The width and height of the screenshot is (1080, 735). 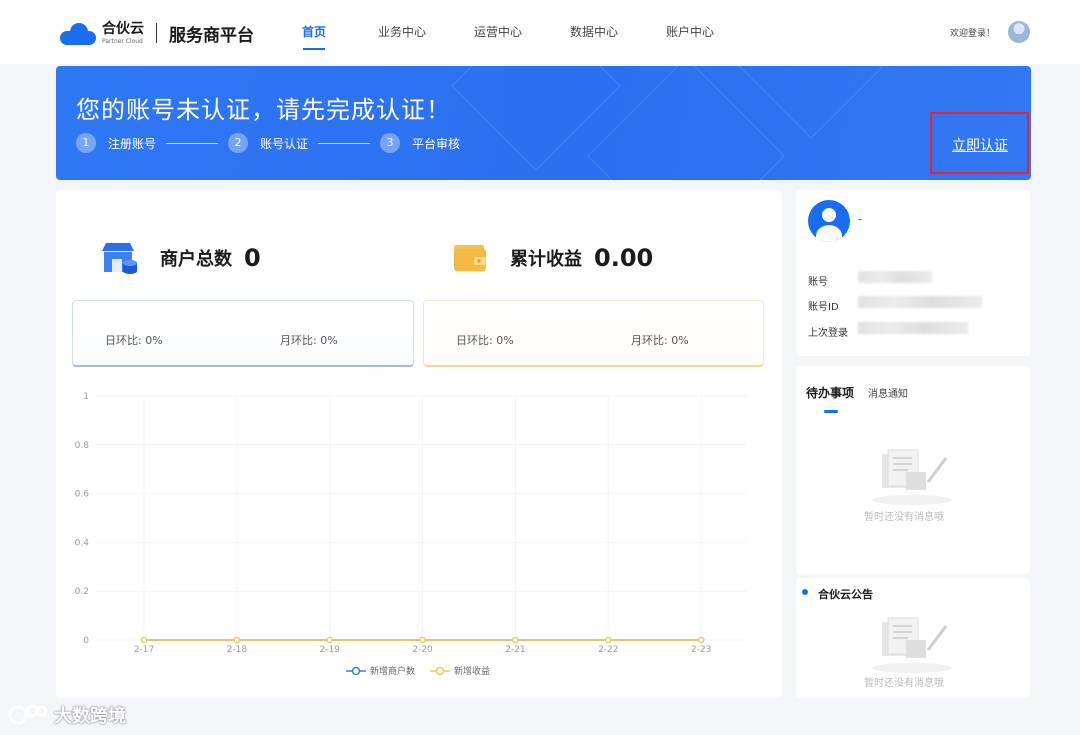 I want to click on last-login-label: 上次登录, so click(x=828, y=333).